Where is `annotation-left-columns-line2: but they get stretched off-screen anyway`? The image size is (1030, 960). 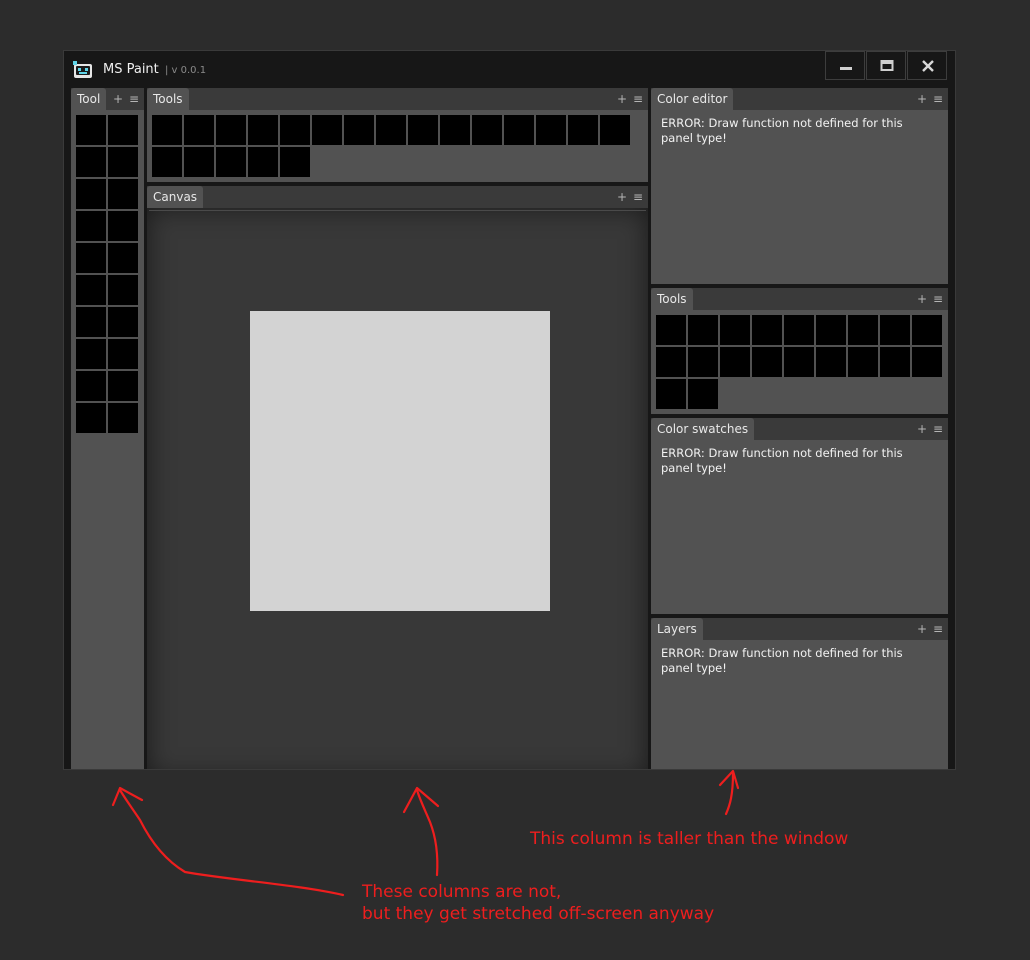 annotation-left-columns-line2: but they get stretched off-screen anyway is located at coordinates (538, 914).